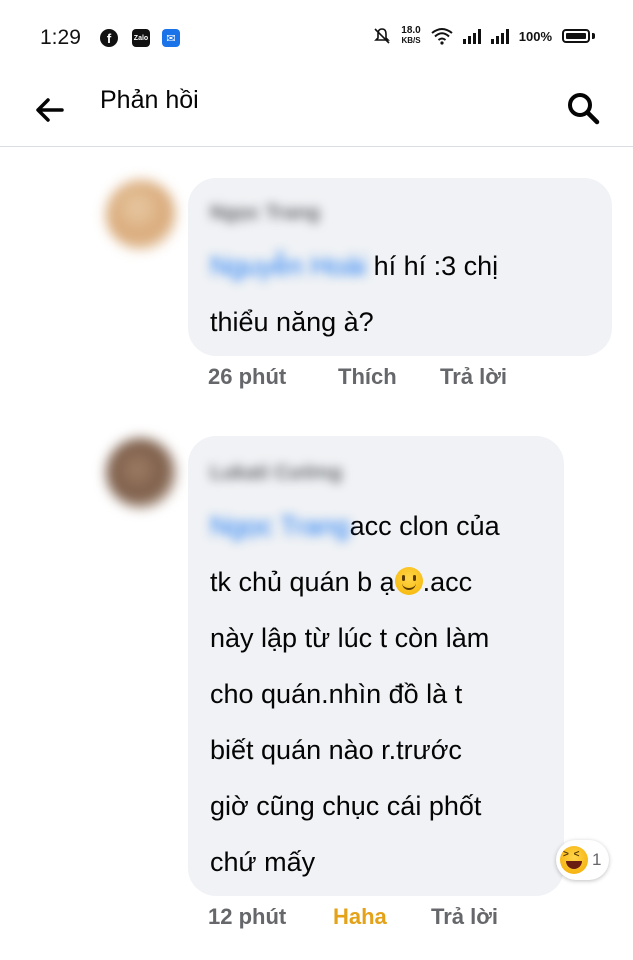 The height and width of the screenshot is (960, 633). I want to click on mention-link: Ngọc Trang, so click(280, 526).